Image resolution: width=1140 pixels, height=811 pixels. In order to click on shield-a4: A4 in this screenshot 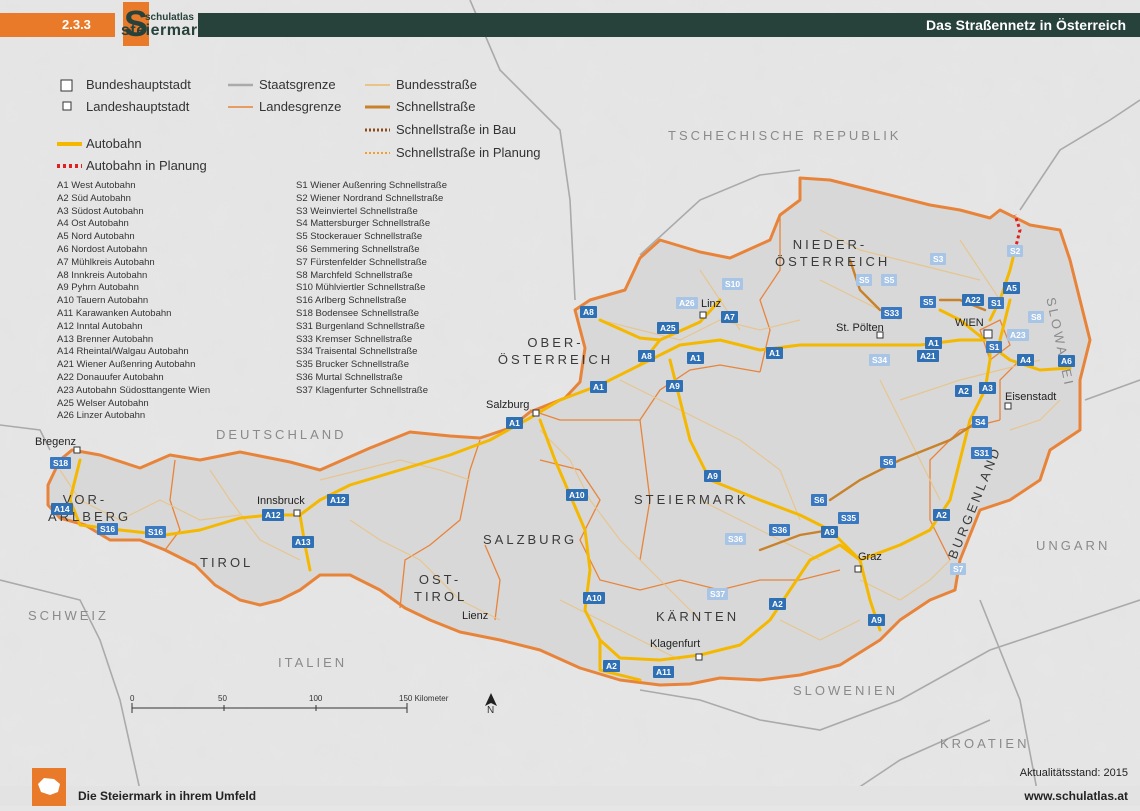, I will do `click(1025, 360)`.